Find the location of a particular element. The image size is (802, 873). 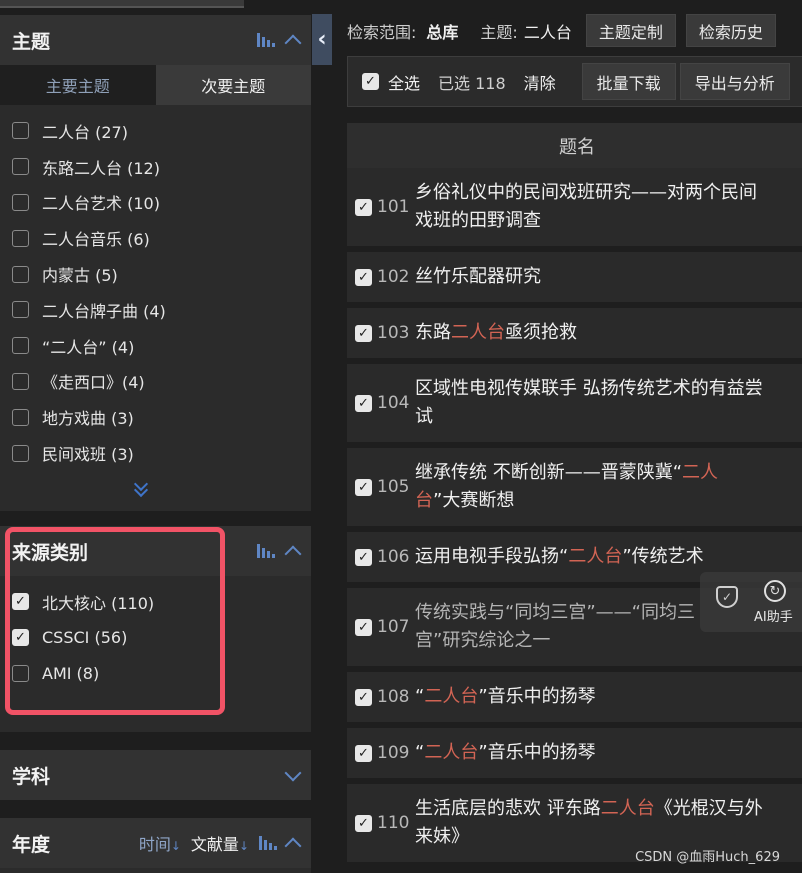

batch-download-button: 批量下载 is located at coordinates (628, 81).